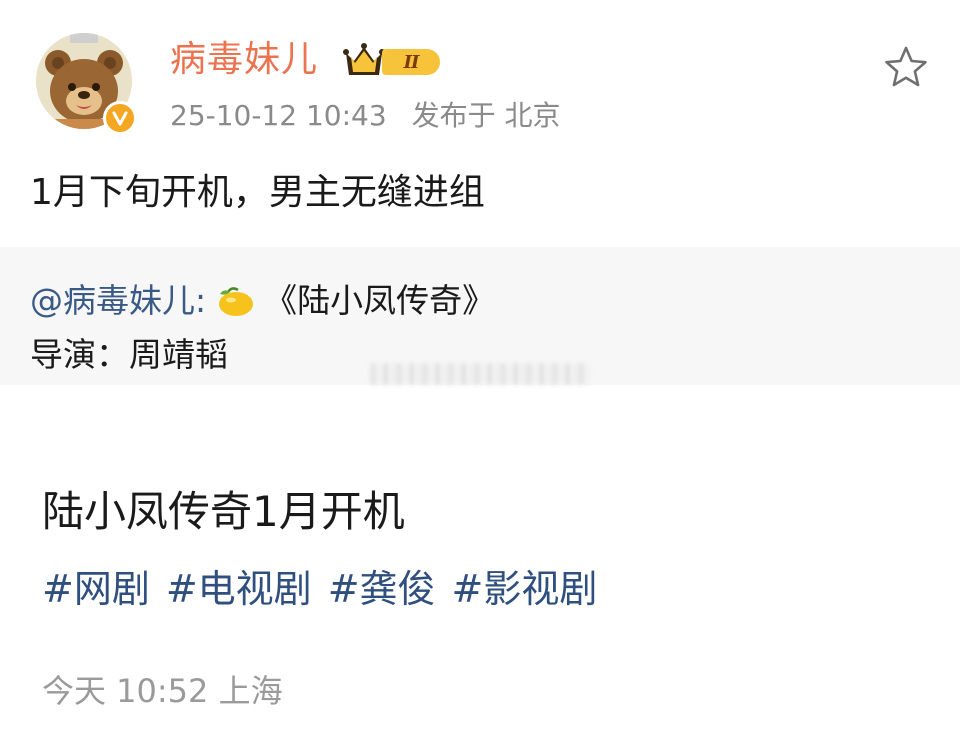 The image size is (960, 738). Describe the element at coordinates (380, 300) in the screenshot. I see `quoted-title: 《陆小凤传奇》` at that location.